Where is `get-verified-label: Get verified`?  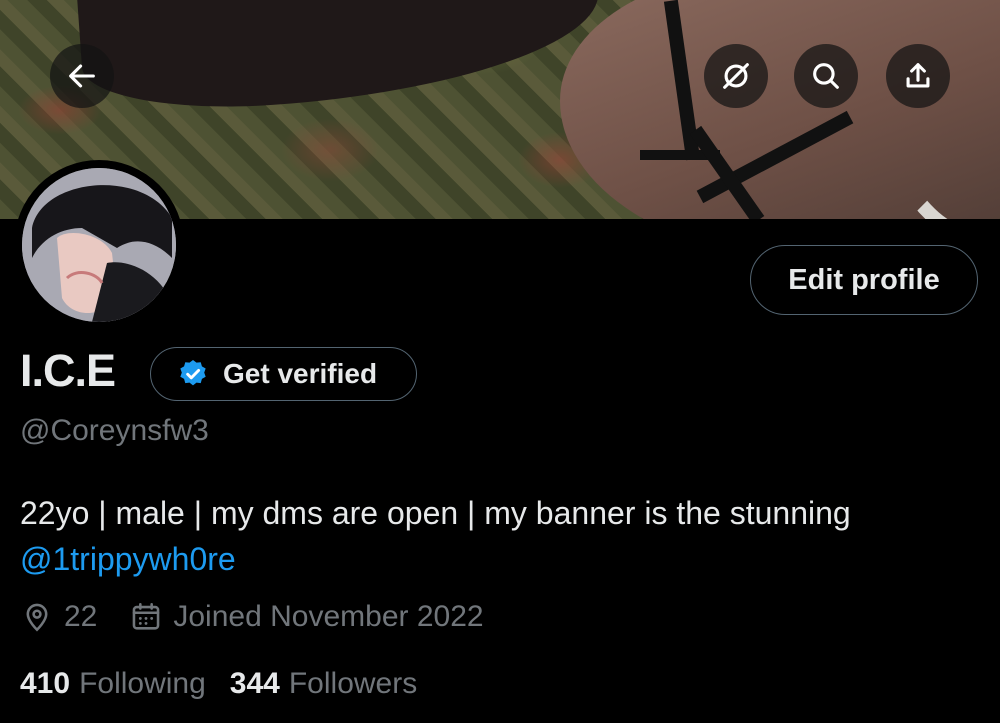
get-verified-label: Get verified is located at coordinates (300, 373).